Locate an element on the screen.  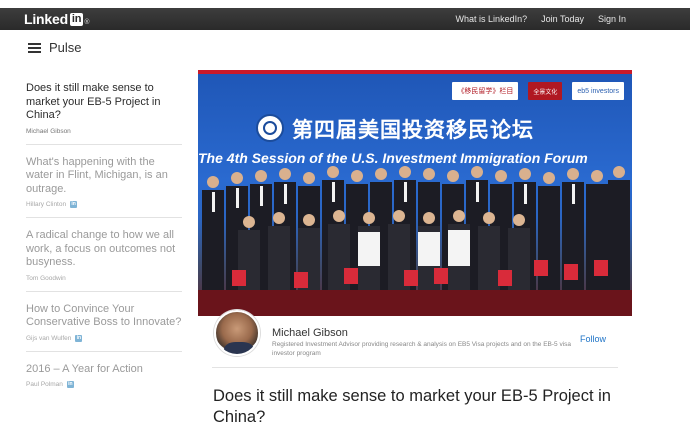
author-name-text: Gijs van Wulfen is located at coordinates (49, 338).